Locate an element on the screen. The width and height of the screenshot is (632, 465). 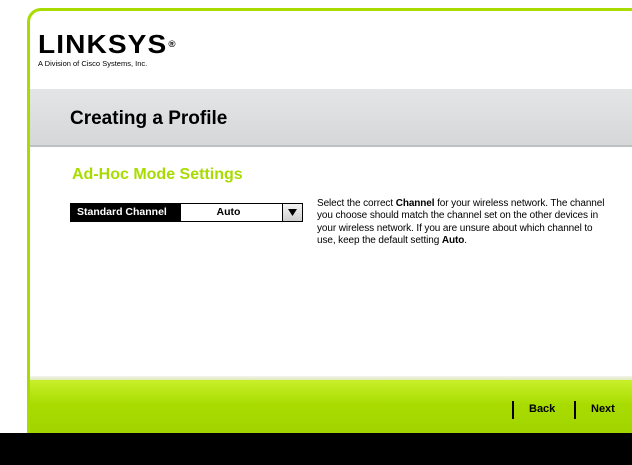
help-emphasis-channel: Channel is located at coordinates (415, 203).